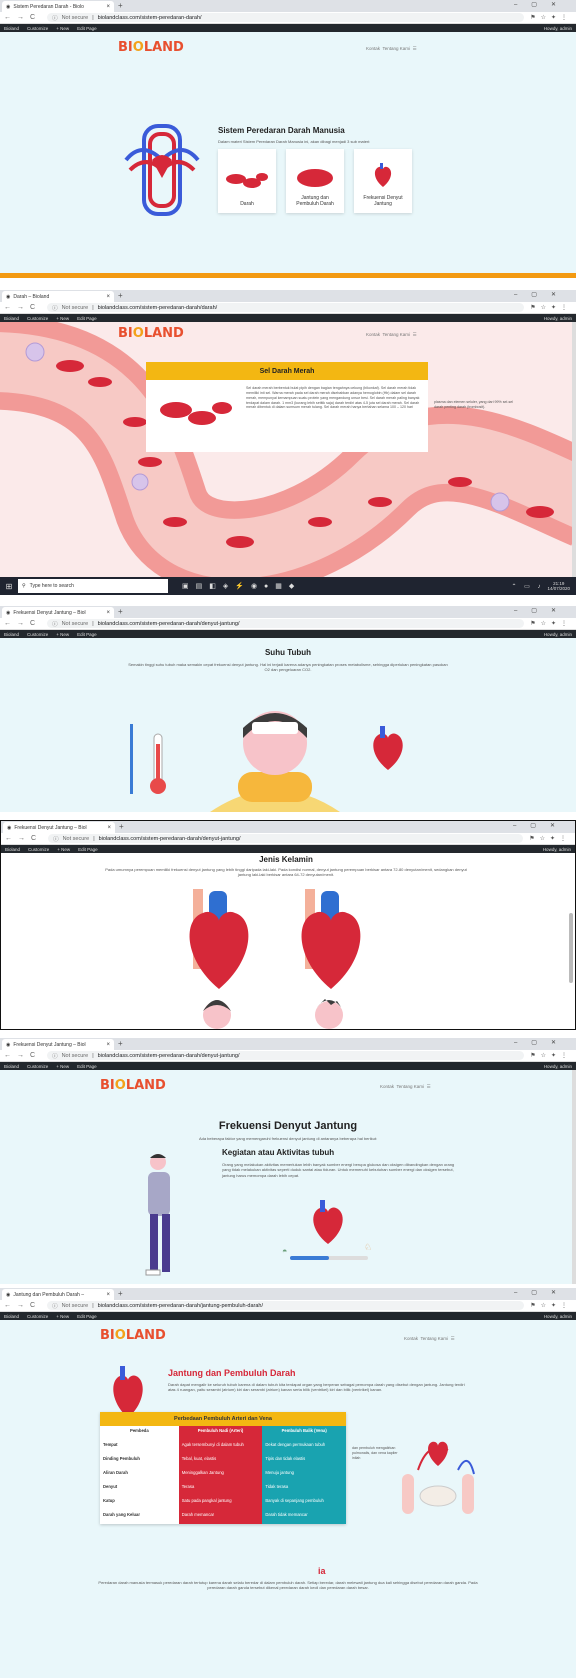  Describe the element at coordinates (285, 1251) in the screenshot. I see `turtle-icon: ◓` at that location.